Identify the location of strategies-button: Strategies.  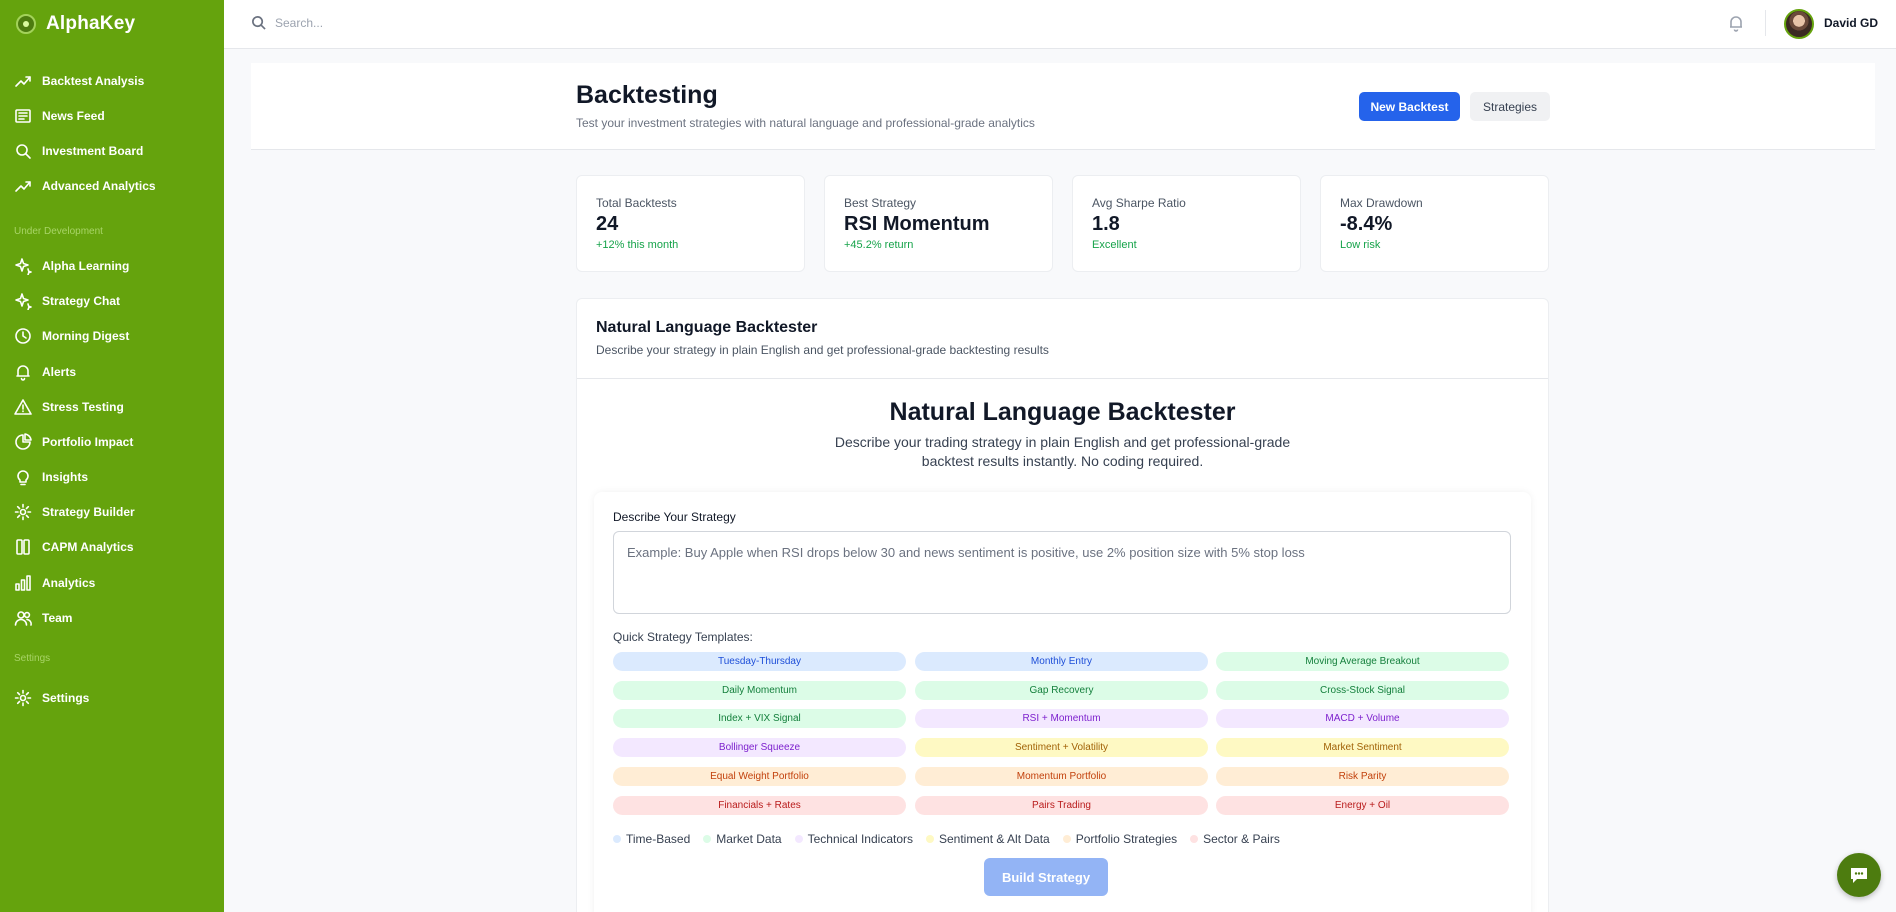
(1510, 106).